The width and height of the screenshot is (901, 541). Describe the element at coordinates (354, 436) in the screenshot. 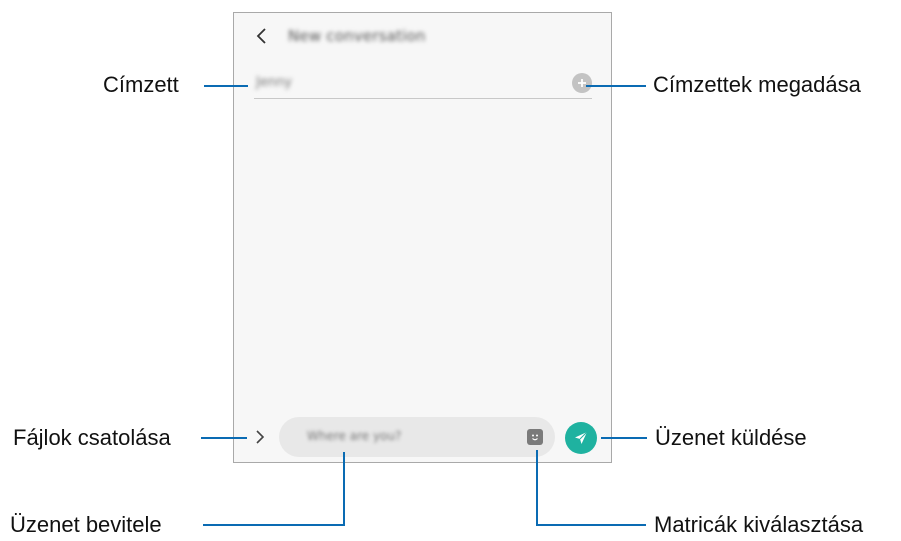

I see `message-placeholder: Where are you?` at that location.